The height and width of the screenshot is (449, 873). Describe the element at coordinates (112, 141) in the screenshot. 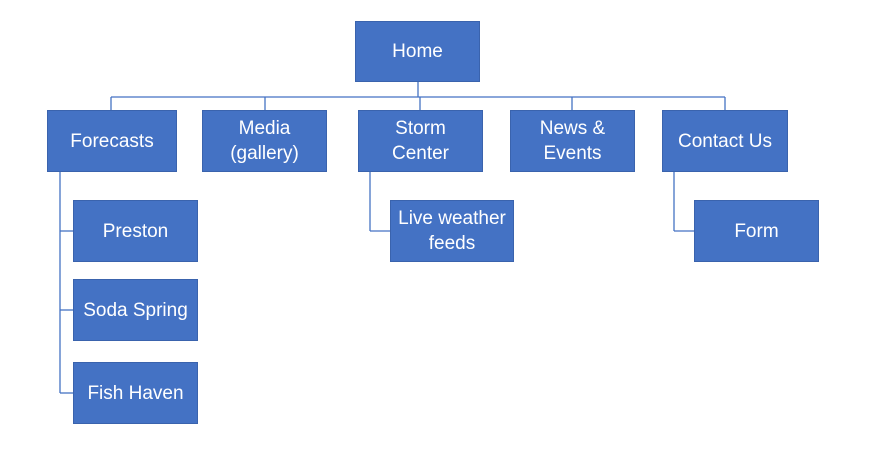

I see `node-forecasts: Forecasts` at that location.